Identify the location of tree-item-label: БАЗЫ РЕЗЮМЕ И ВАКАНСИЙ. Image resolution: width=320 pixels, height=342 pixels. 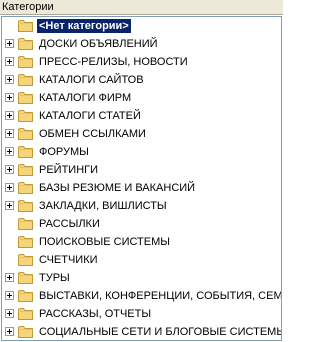
(117, 188).